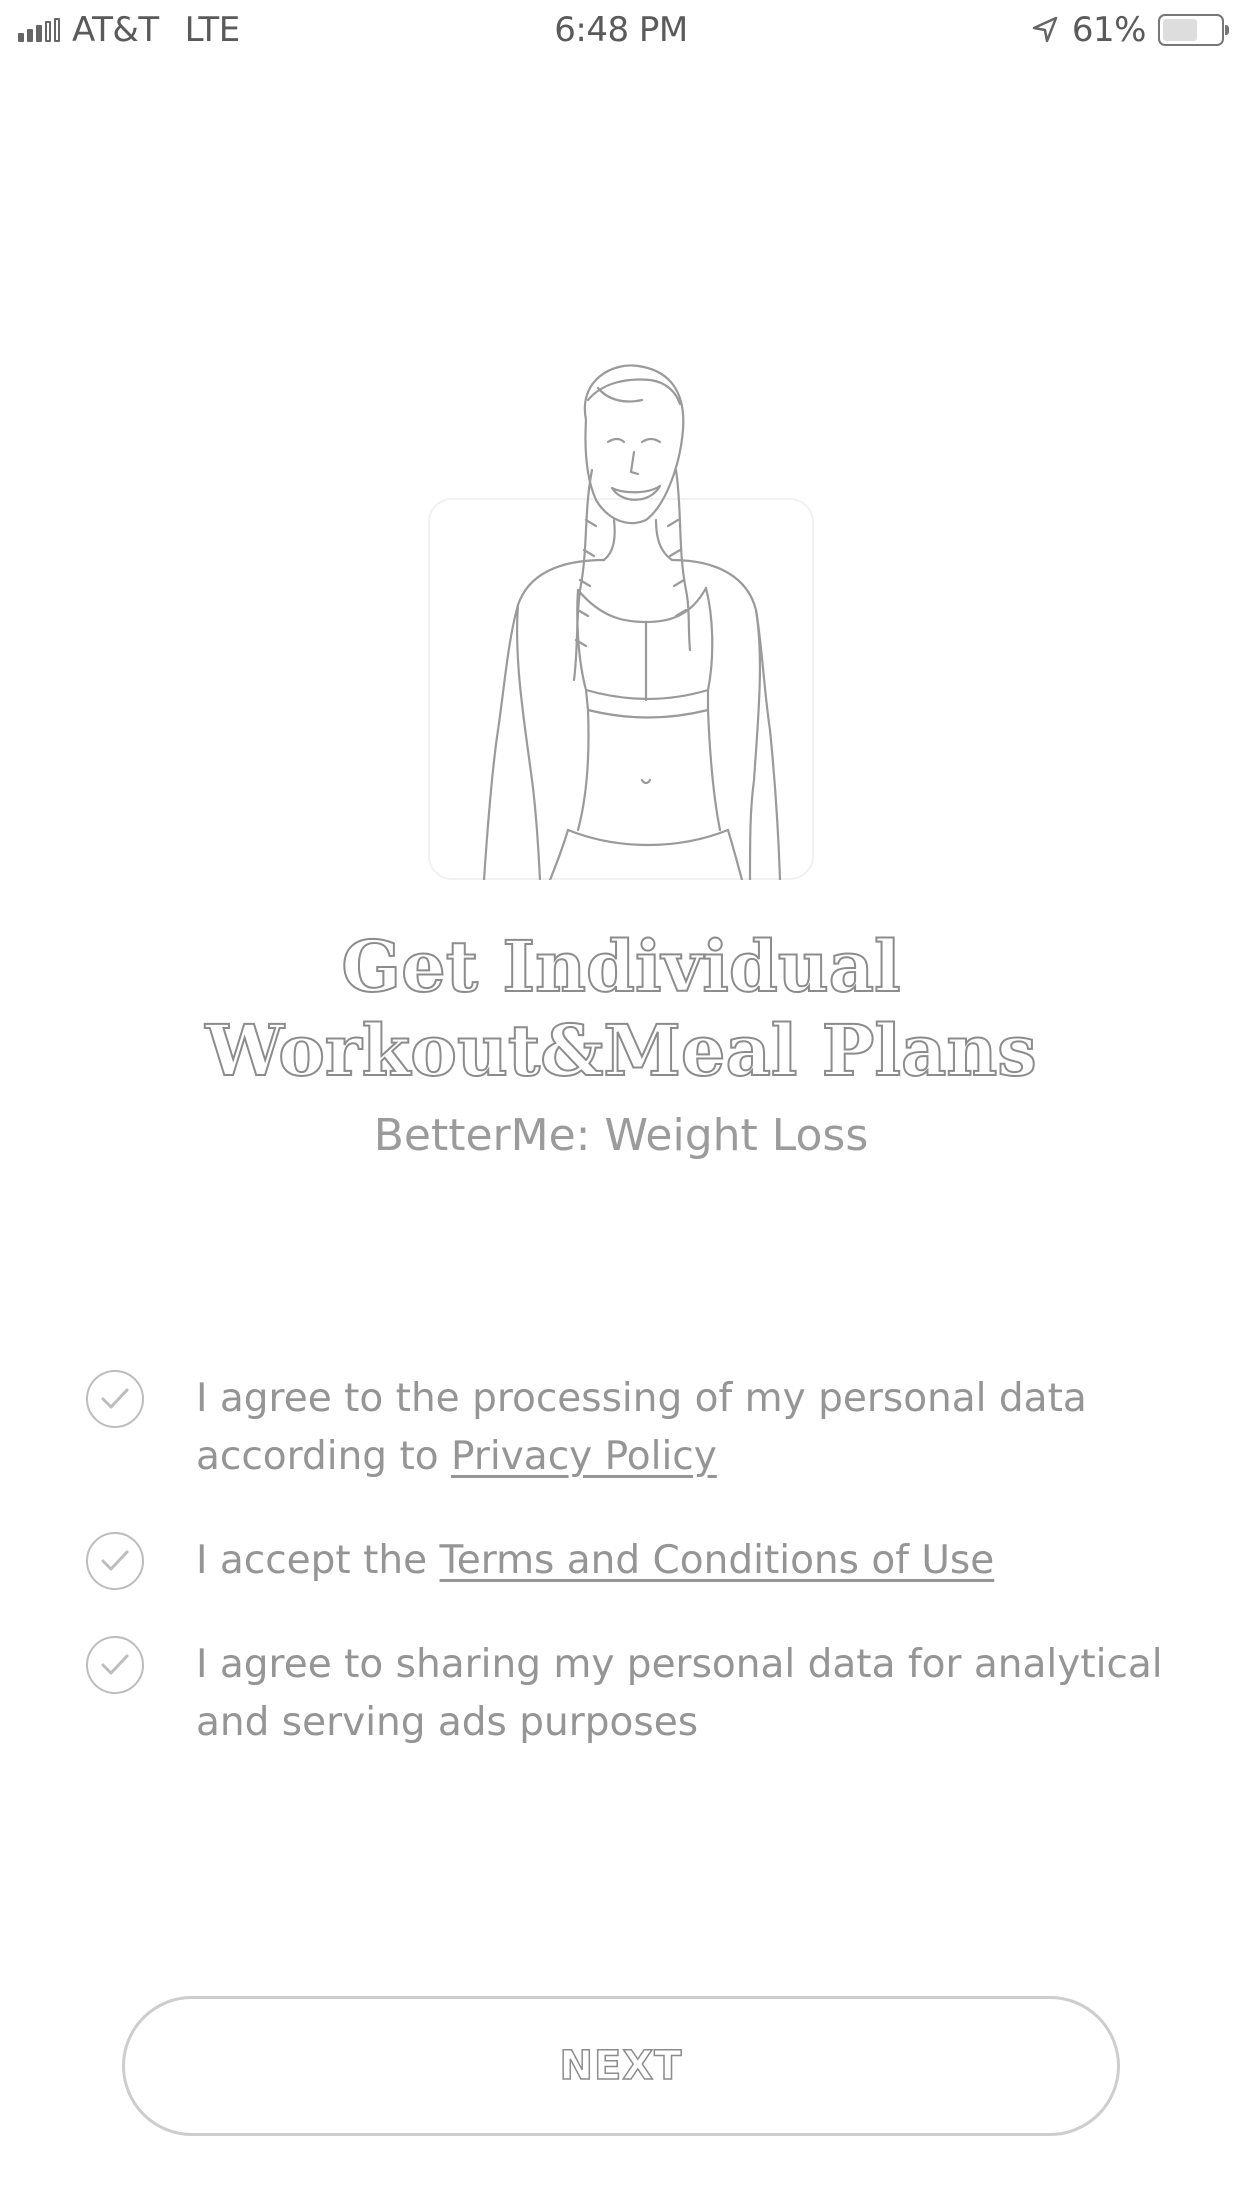 This screenshot has width=1242, height=2208. What do you see at coordinates (318, 1560) in the screenshot?
I see `consent-text-prefix: I accept the` at bounding box center [318, 1560].